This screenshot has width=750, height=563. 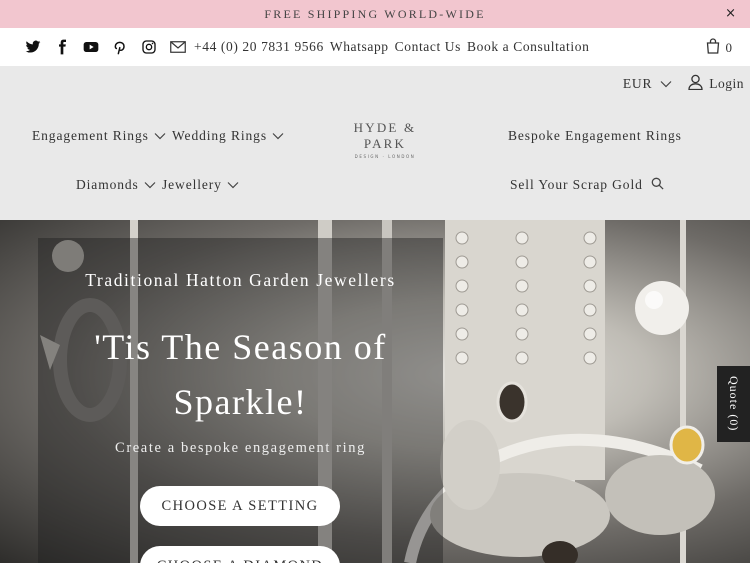 I want to click on user-icon, so click(x=695, y=84).